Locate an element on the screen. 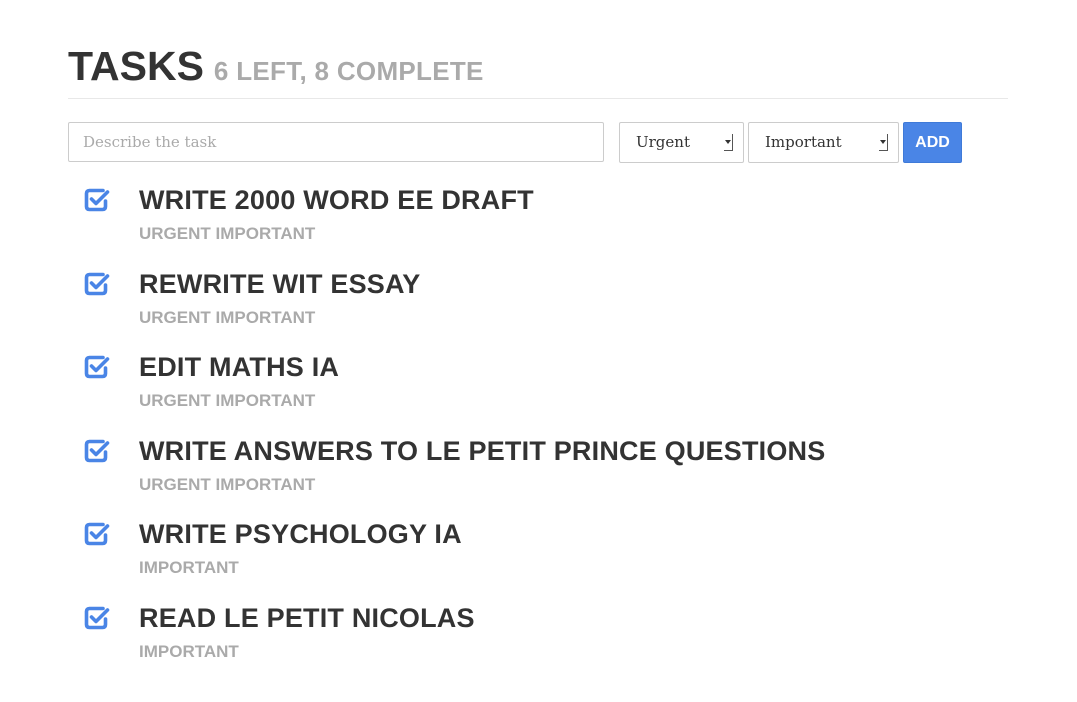  task-item: WRITE PSYCHOLOGY IA IMPORTANT is located at coordinates (538, 558).